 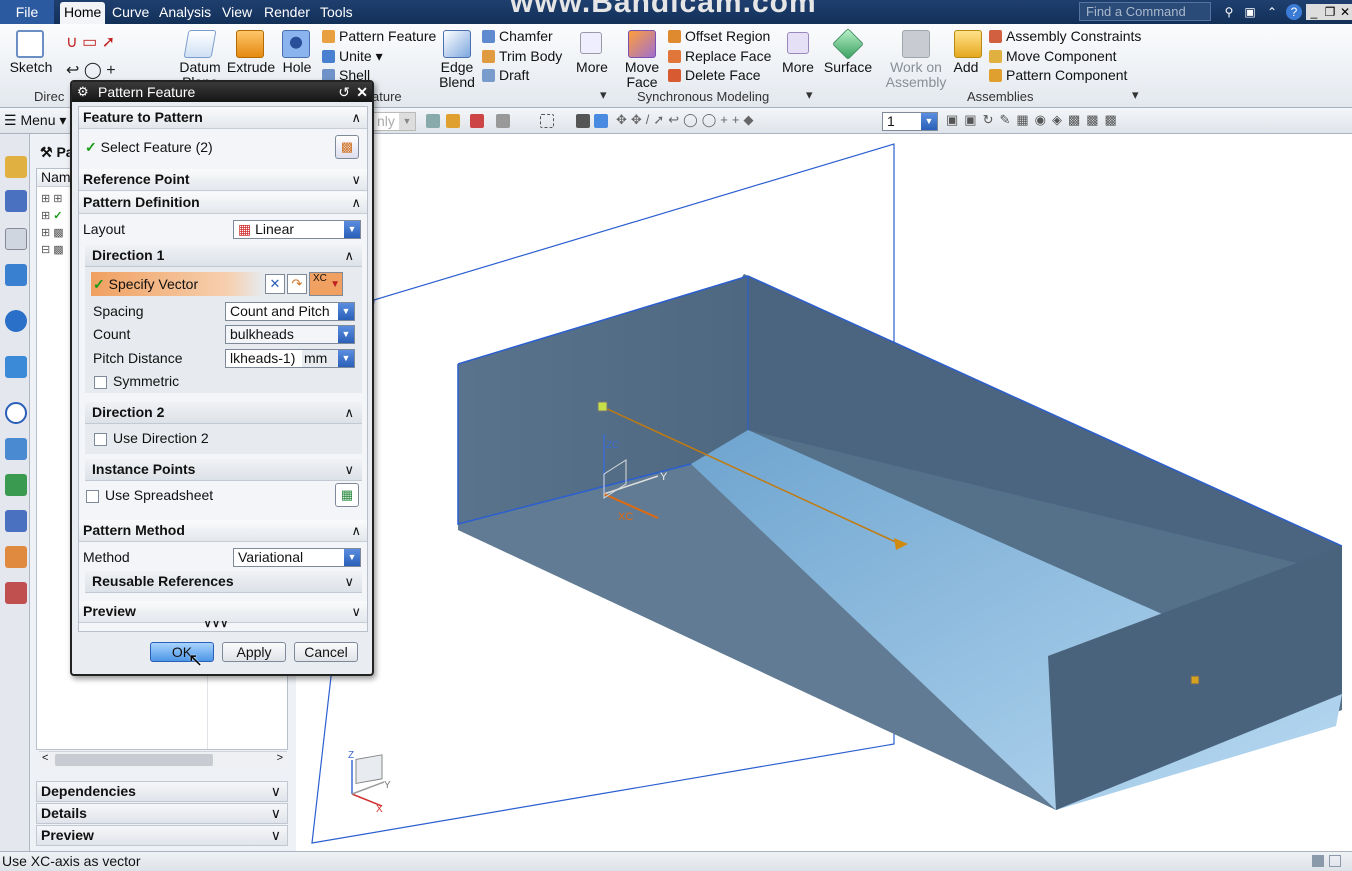 What do you see at coordinates (1058, 75) in the screenshot?
I see `pattern-component-button: Pattern Component` at bounding box center [1058, 75].